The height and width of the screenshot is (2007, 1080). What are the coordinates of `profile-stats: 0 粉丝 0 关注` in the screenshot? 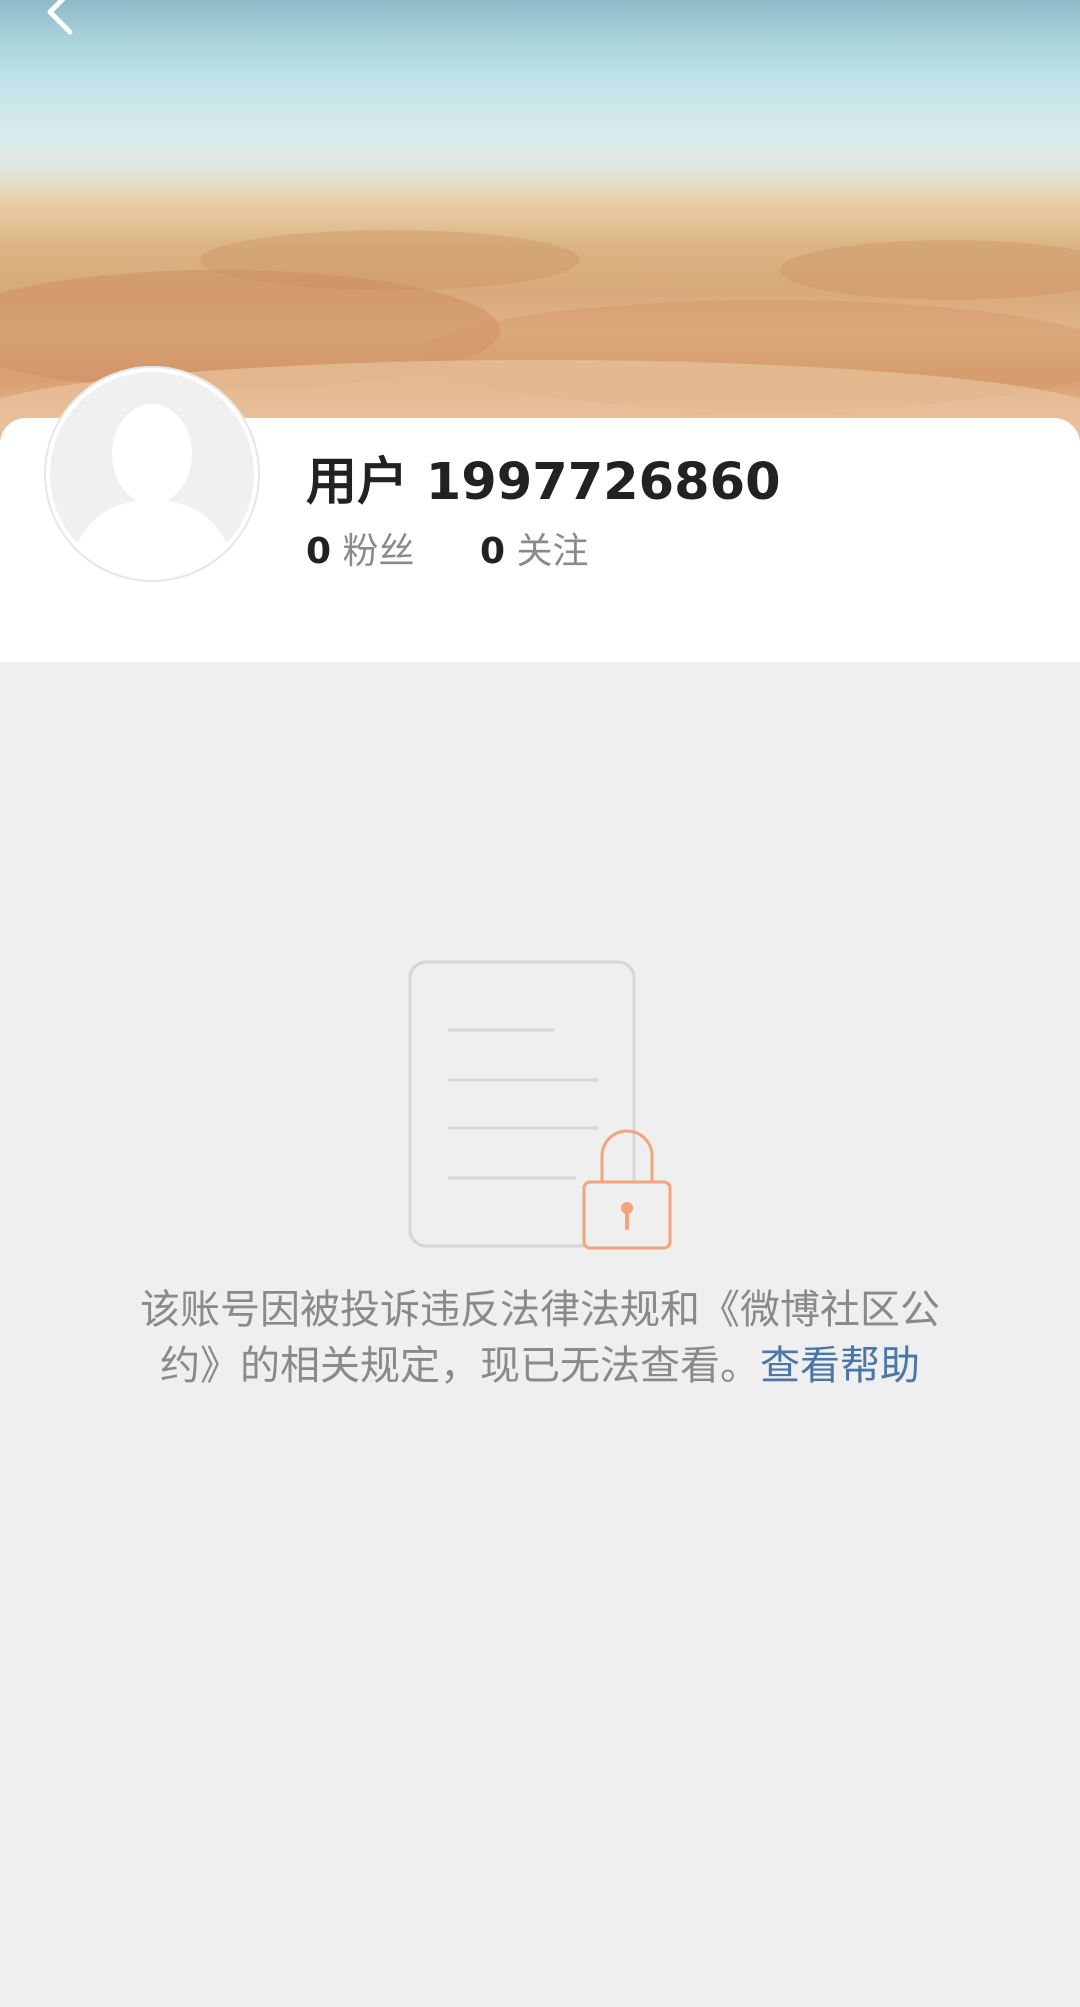 It's located at (474, 548).